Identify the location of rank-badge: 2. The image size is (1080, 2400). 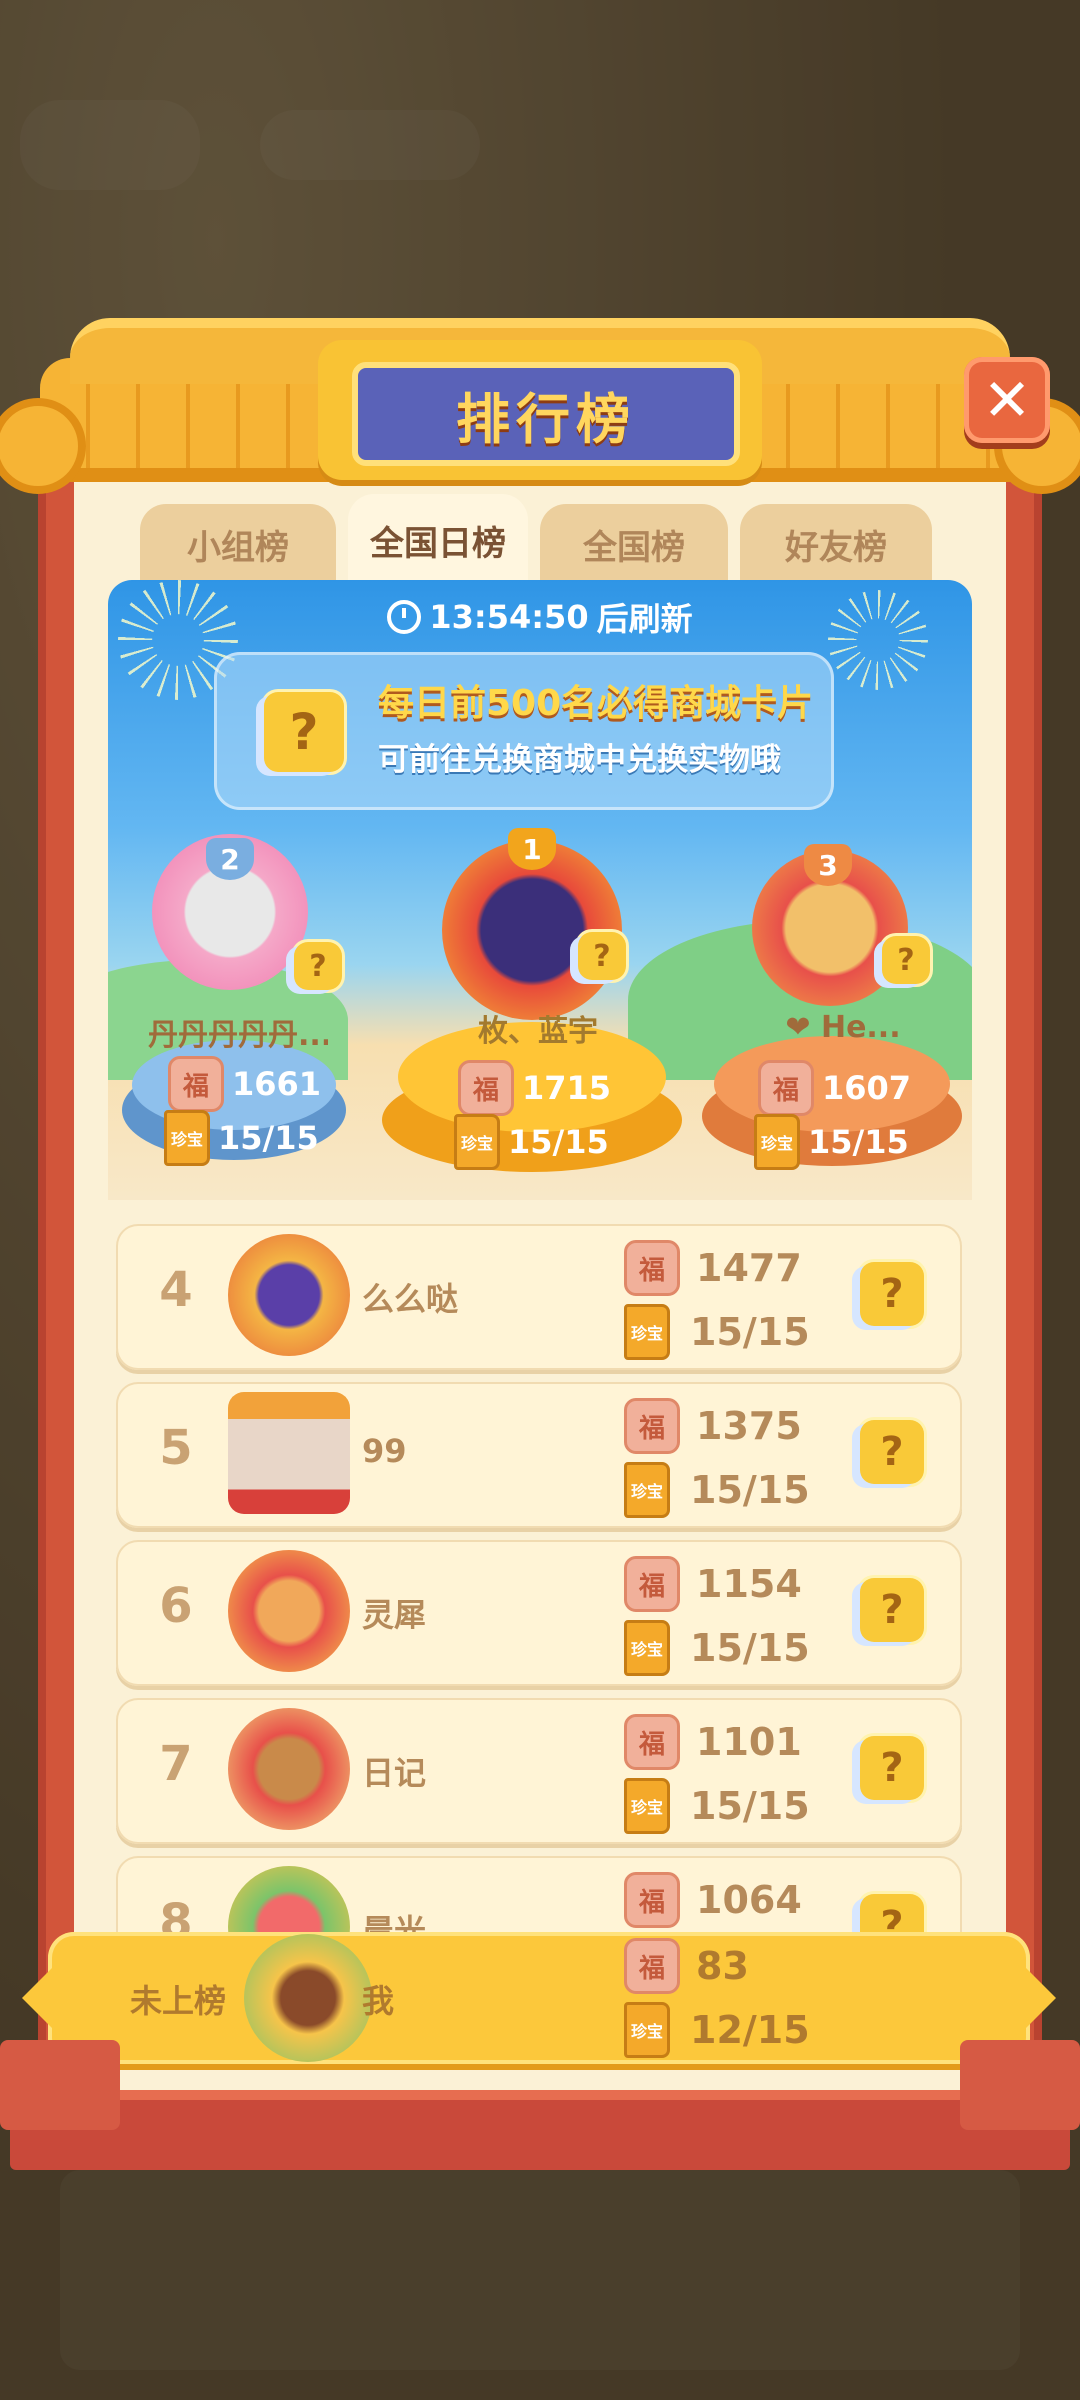
(230, 859).